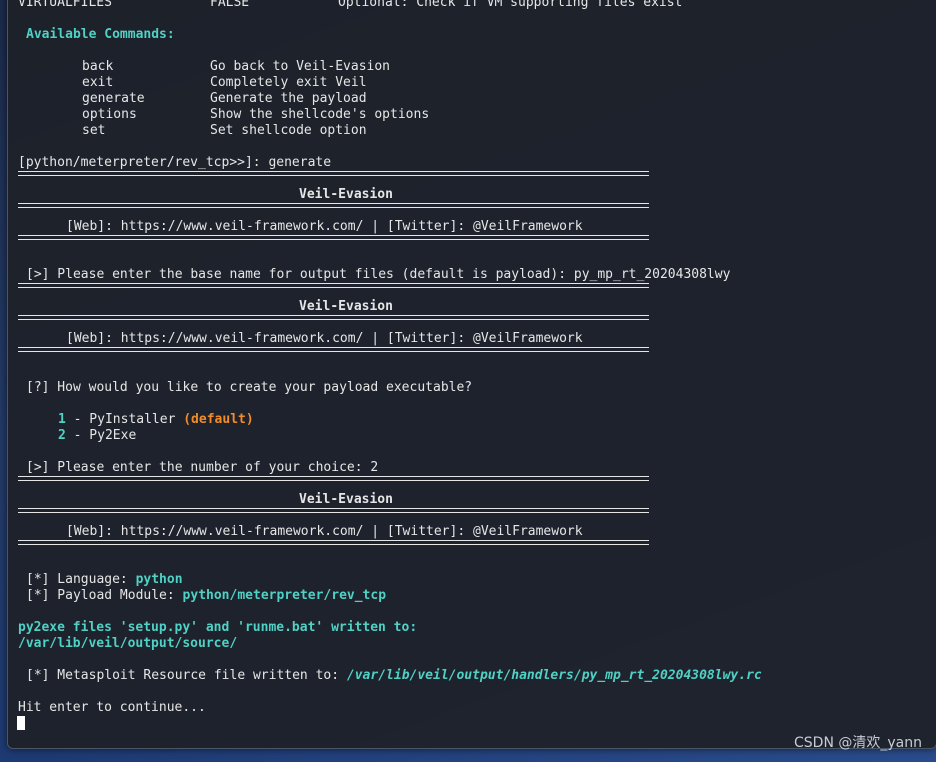 The image size is (936, 762). What do you see at coordinates (128, 643) in the screenshot?
I see `py2exe-path: /var/lib/veil/output/source/` at bounding box center [128, 643].